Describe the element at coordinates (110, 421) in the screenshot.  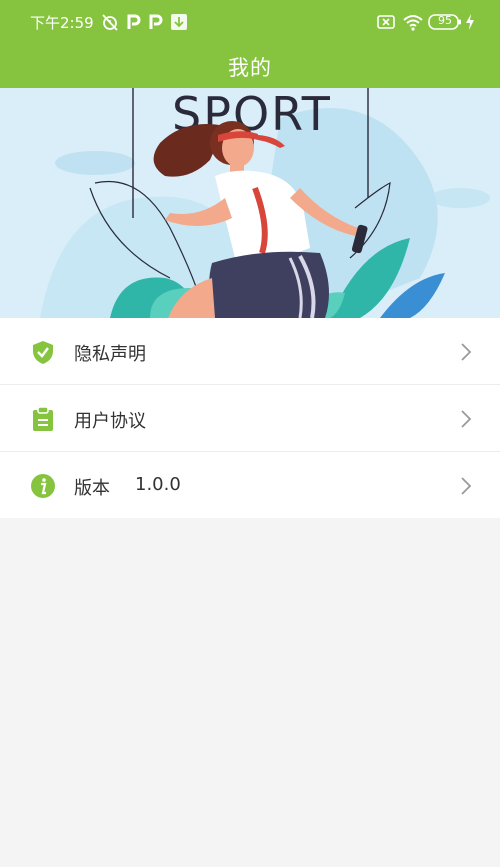
I see `menu-item-label: 用户协议` at that location.